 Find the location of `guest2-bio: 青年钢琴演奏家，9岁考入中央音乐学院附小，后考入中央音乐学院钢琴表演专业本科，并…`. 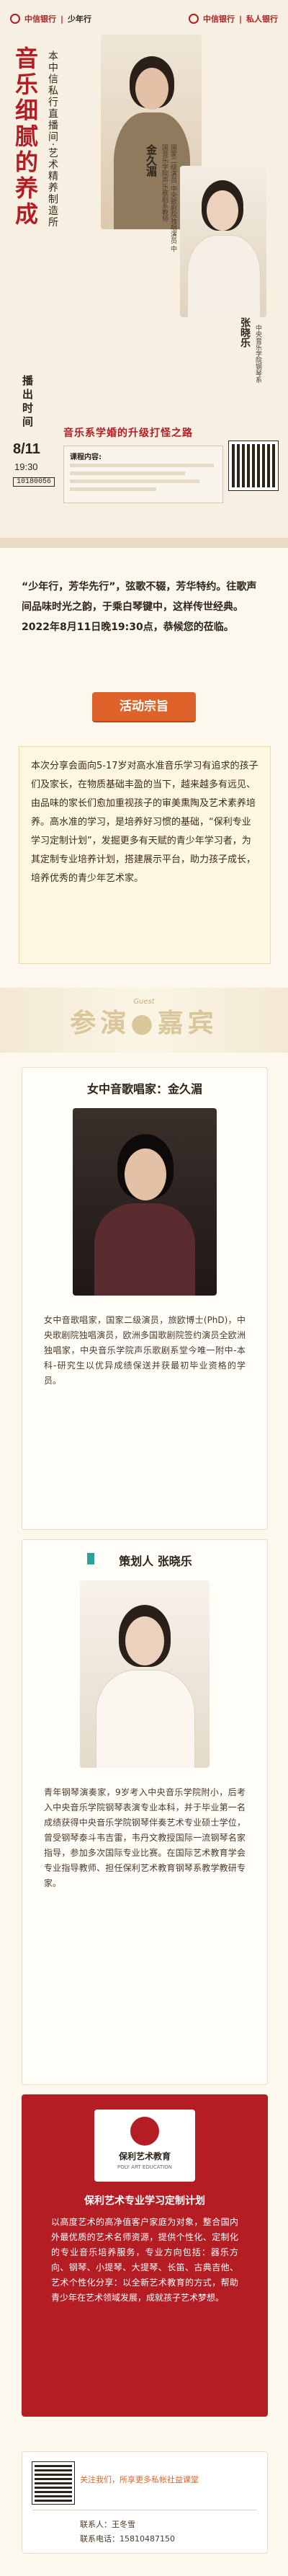

guest2-bio: 青年钢琴演奏家，9岁考入中央音乐学院附小，后考入中央音乐学院钢琴表演专业本科，并… is located at coordinates (145, 1837).